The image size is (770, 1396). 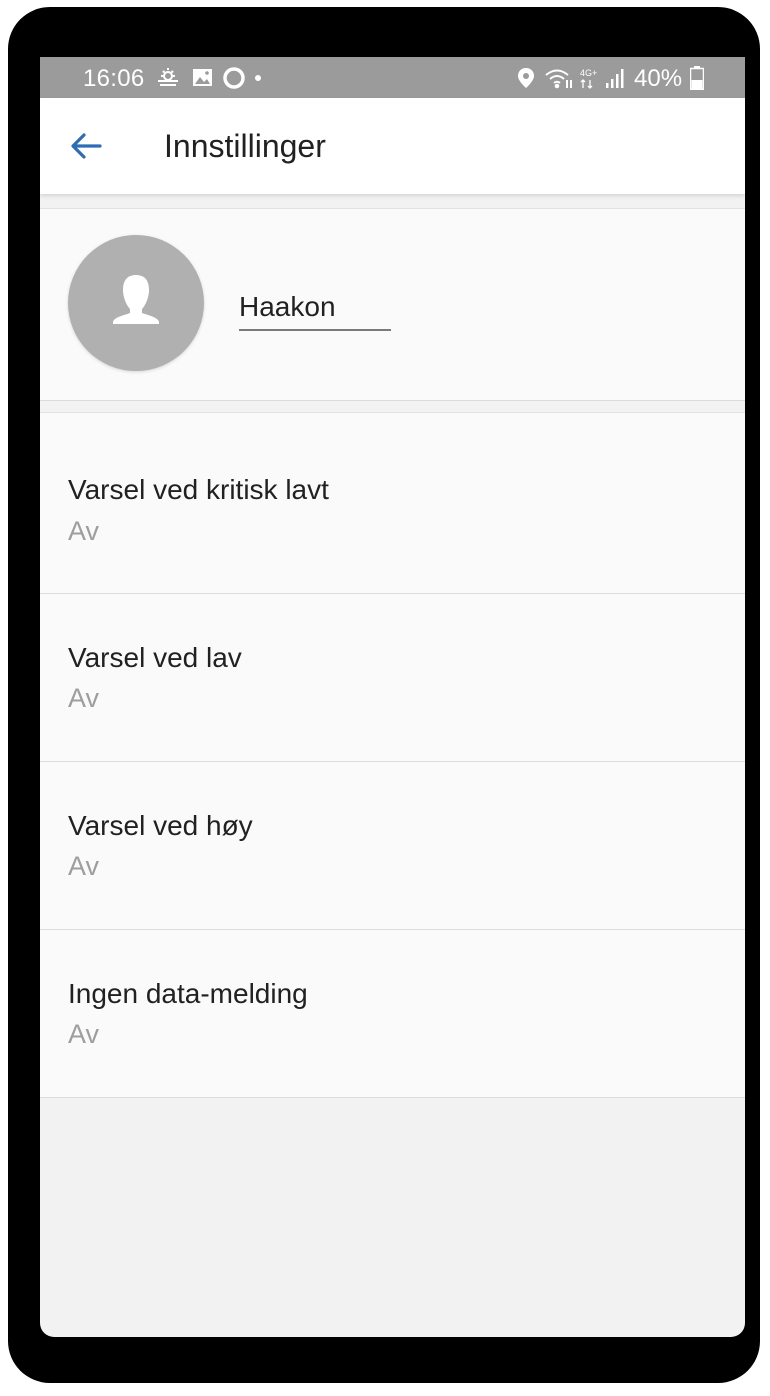 I want to click on status-left-icons, so click(x=209, y=78).